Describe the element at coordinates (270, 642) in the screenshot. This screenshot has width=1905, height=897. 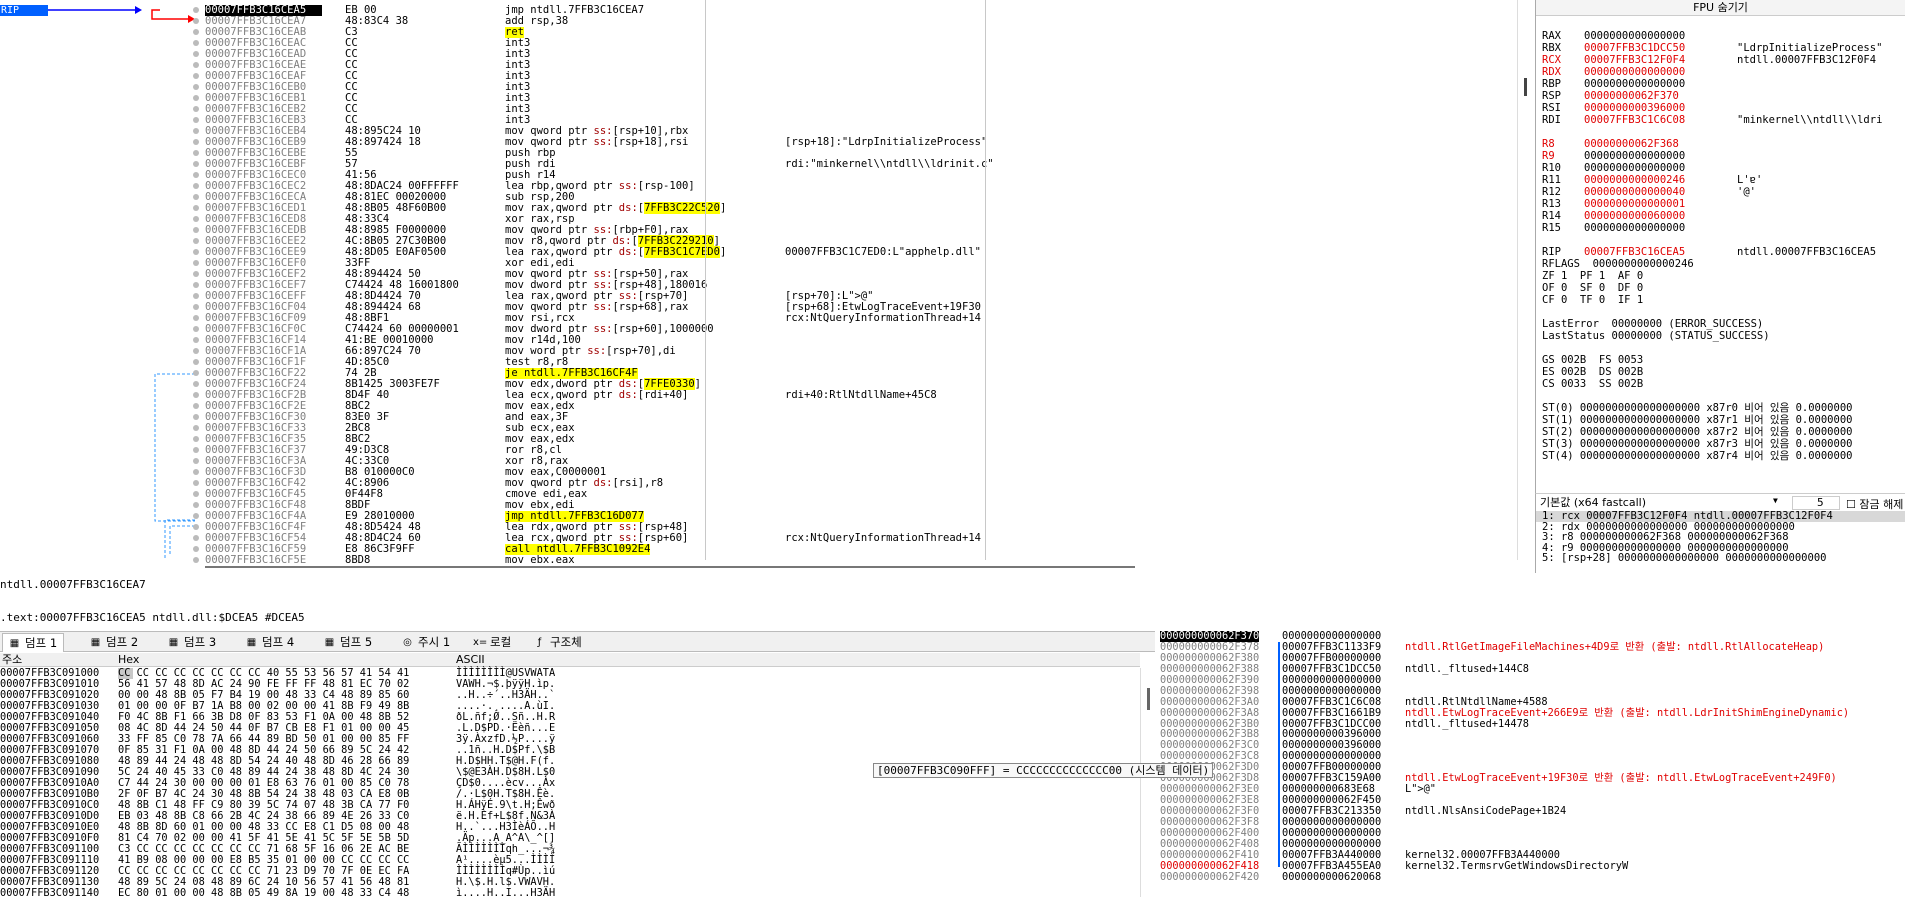
I see `tab-4: ▦ 덤프 4` at that location.